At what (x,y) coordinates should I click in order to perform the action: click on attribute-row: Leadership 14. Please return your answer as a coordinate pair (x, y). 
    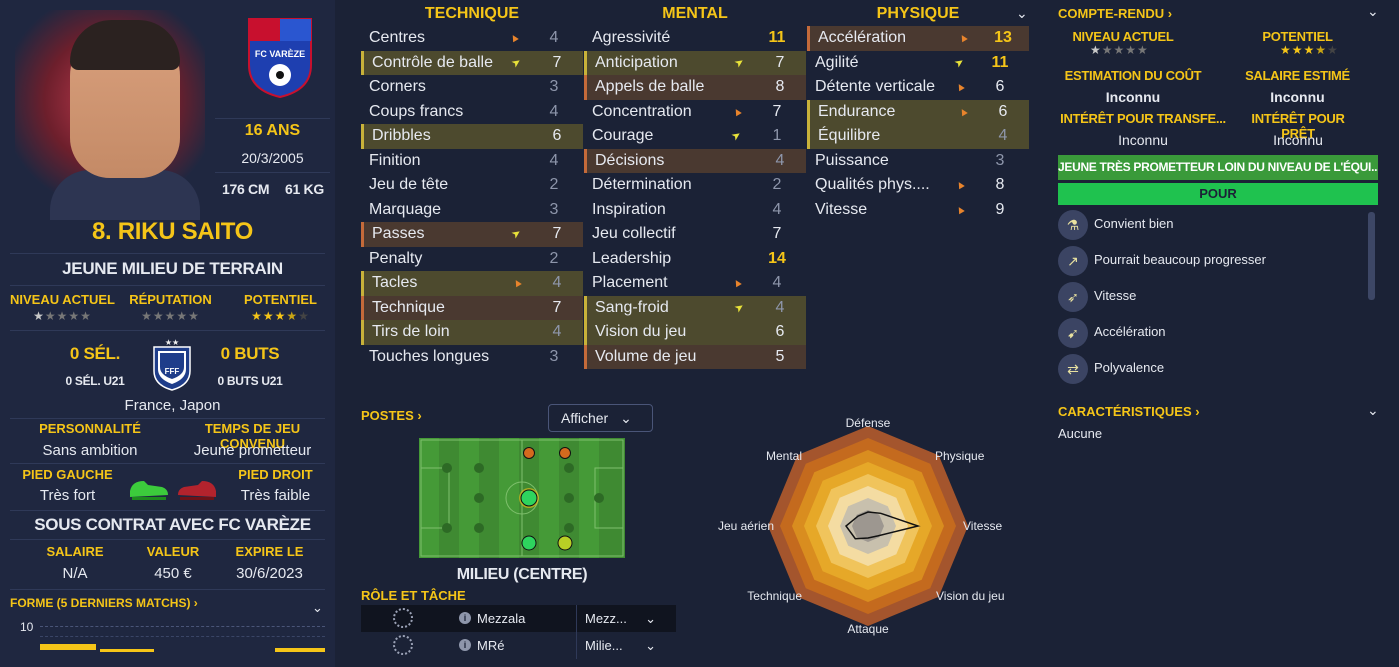
    Looking at the image, I should click on (695, 259).